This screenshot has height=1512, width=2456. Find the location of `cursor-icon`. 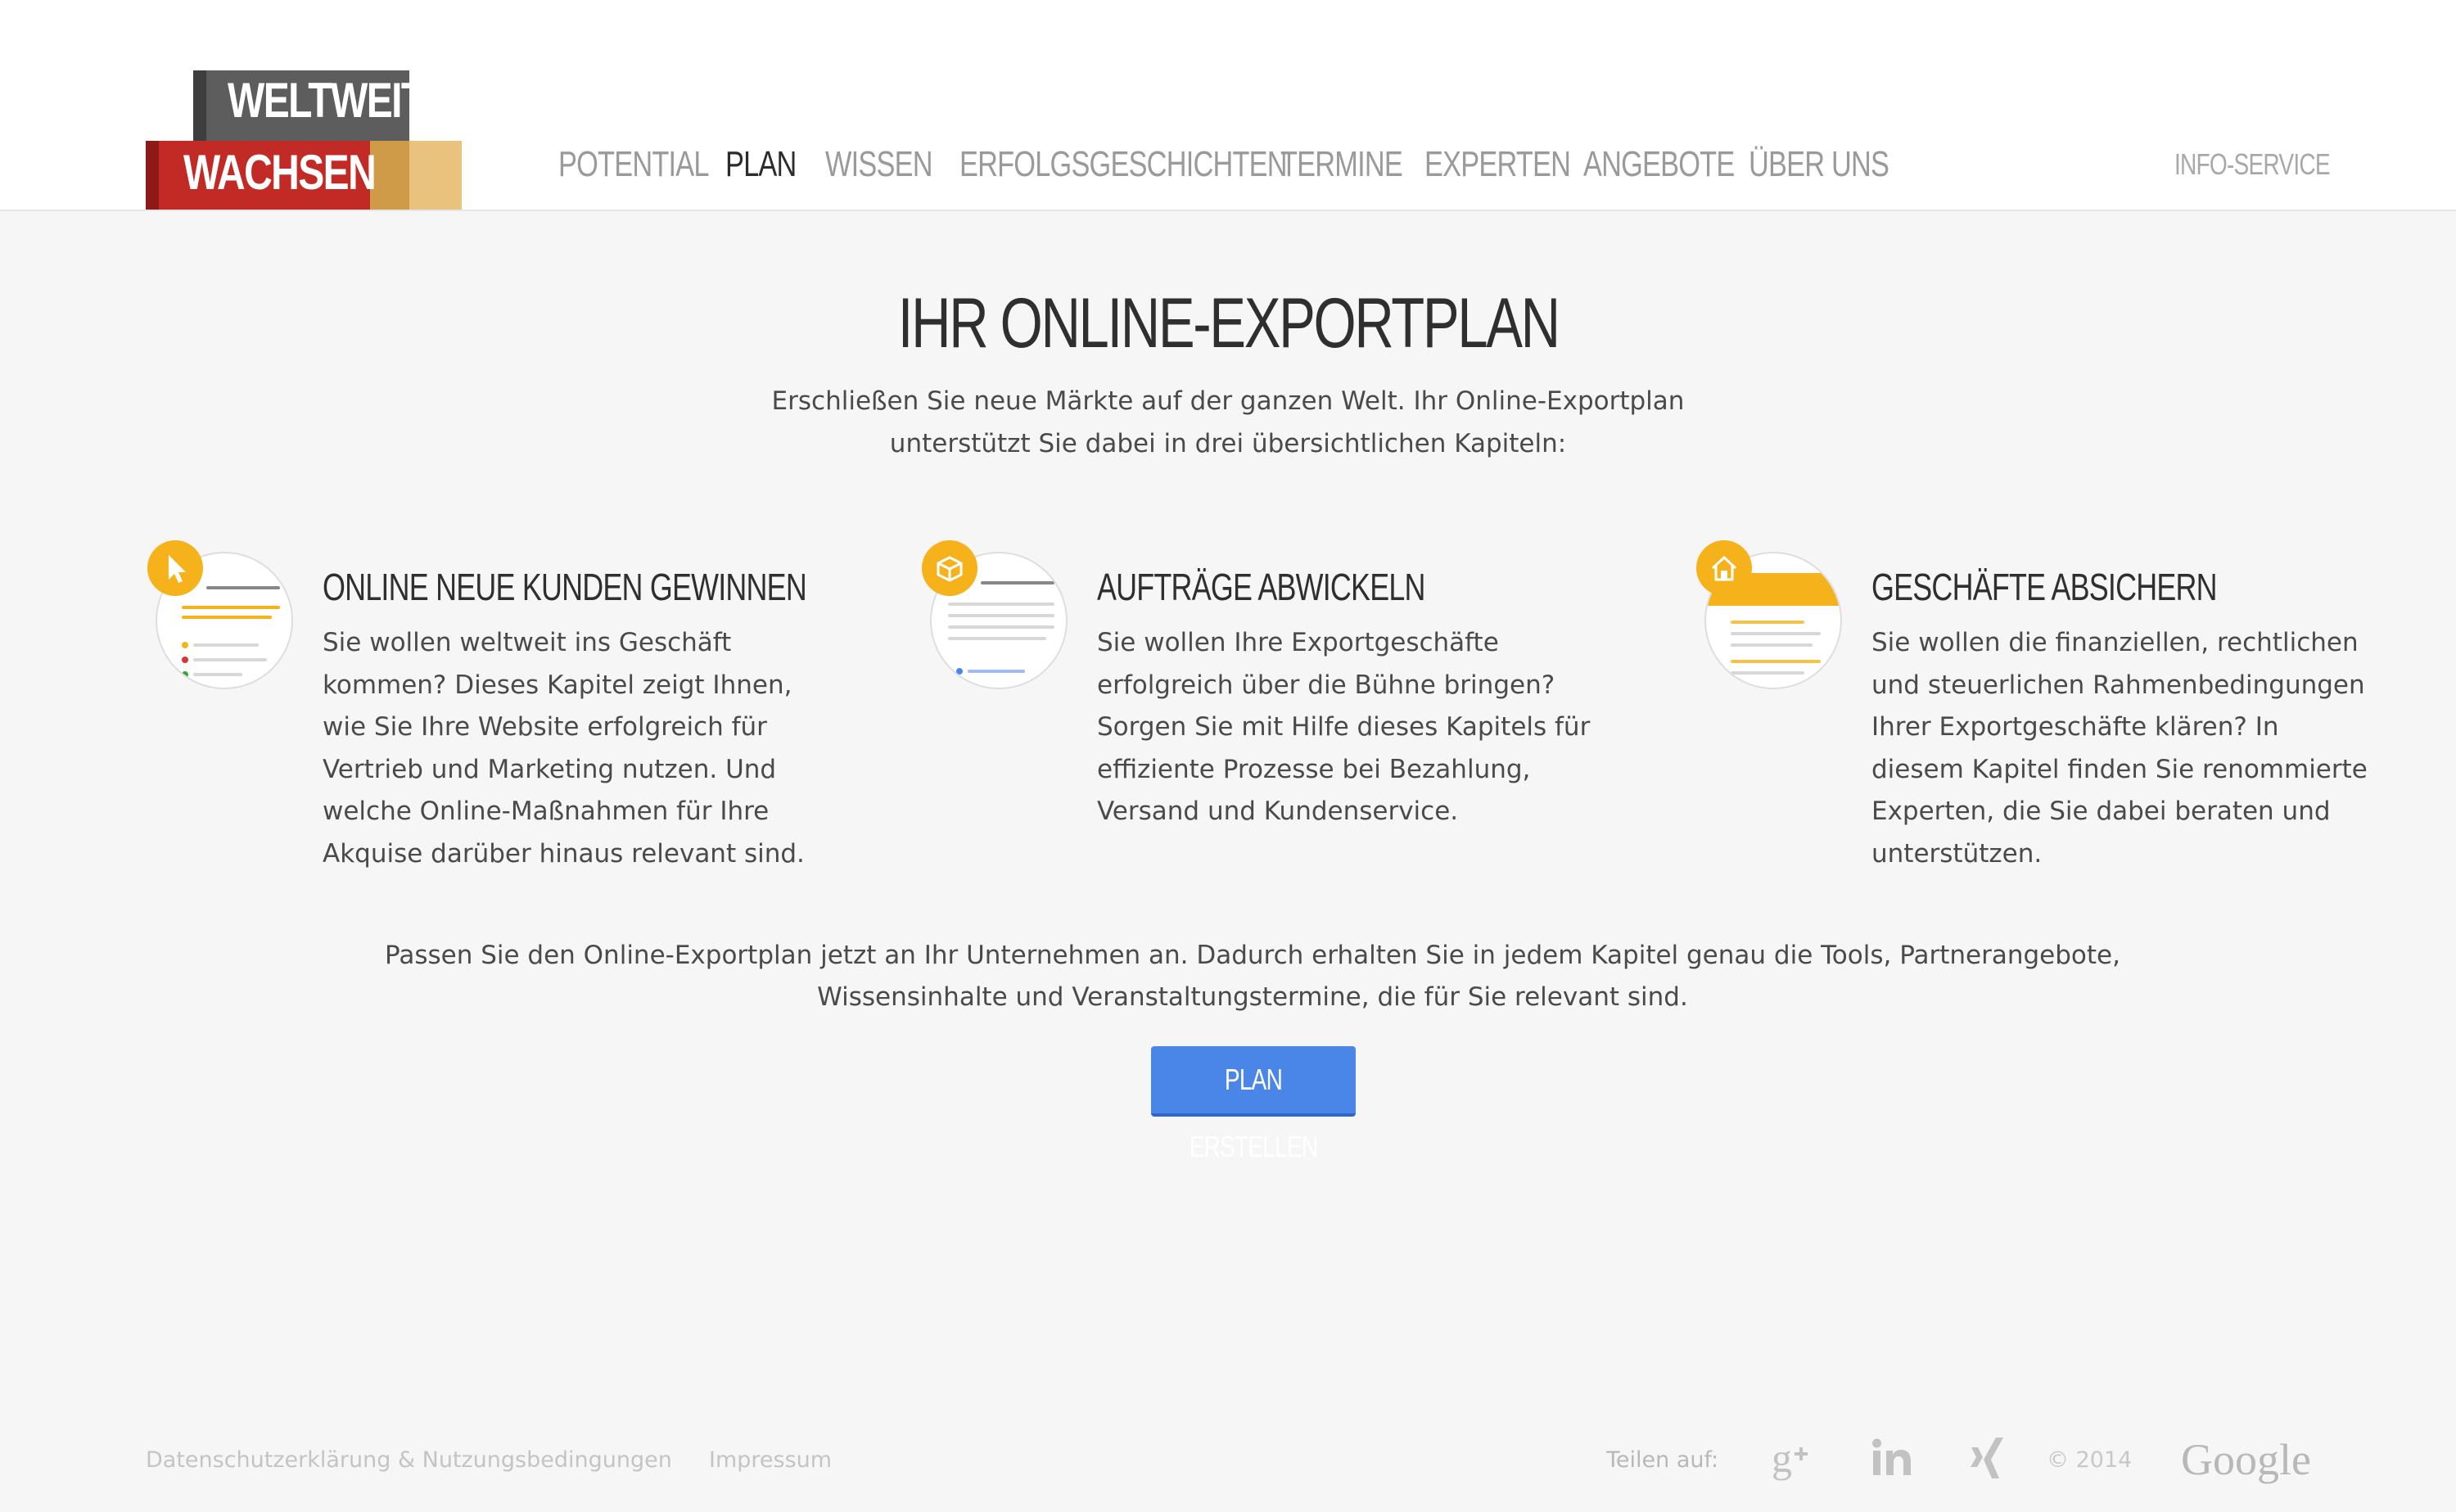

cursor-icon is located at coordinates (175, 568).